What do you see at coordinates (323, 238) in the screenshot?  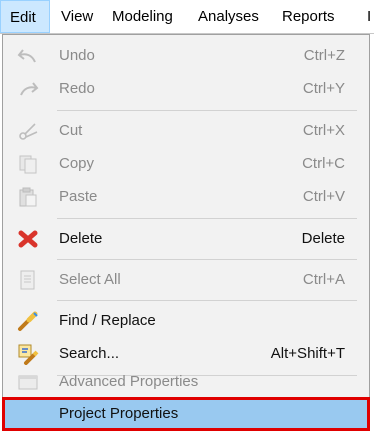 I see `menu-item-shortcut: Delete` at bounding box center [323, 238].